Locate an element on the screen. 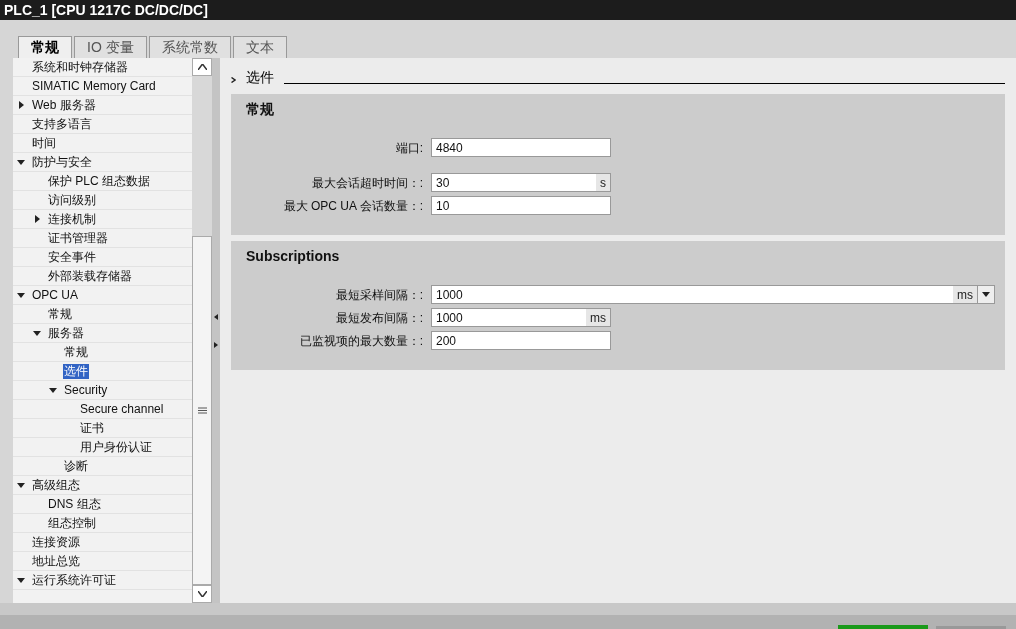 This screenshot has height=629, width=1016. tree-item: 时间 is located at coordinates (44, 143).